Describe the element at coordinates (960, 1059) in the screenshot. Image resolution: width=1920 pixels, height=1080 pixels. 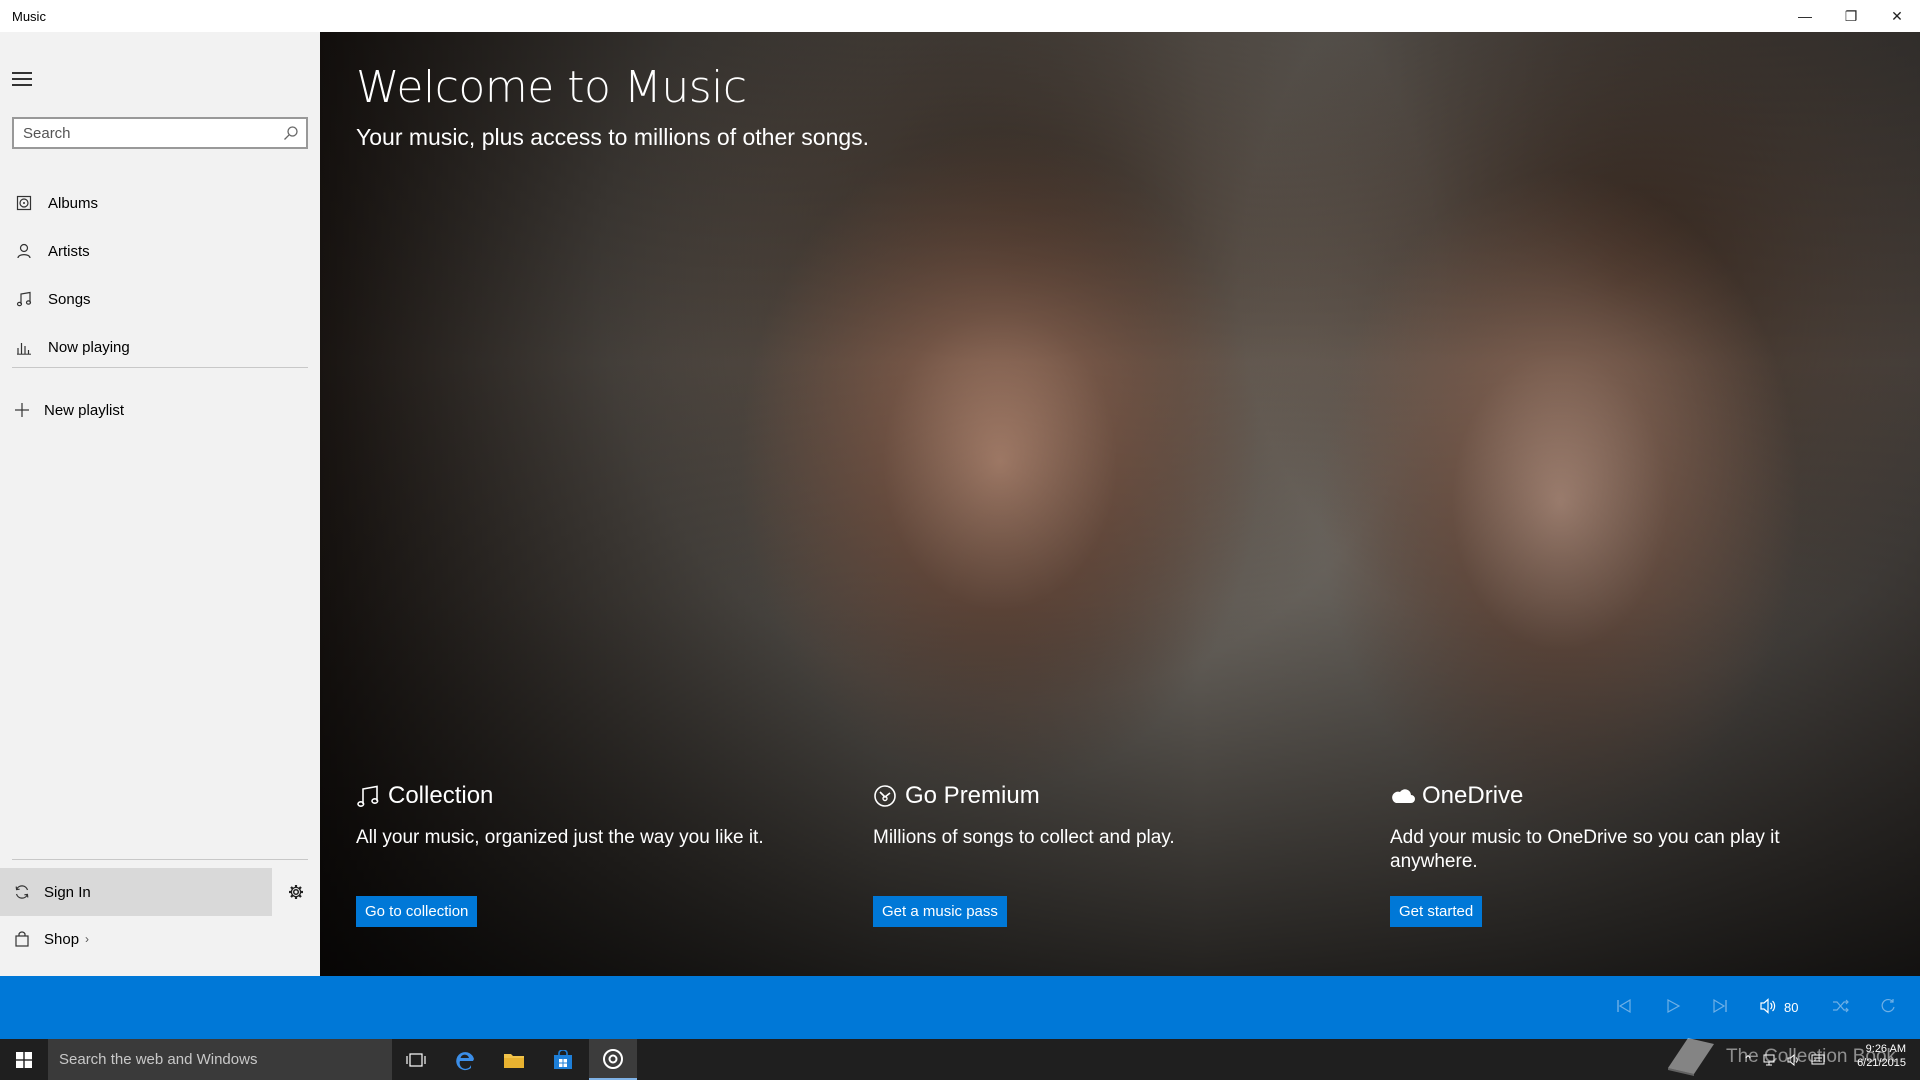
I see `taskbar: Search the web and Windows ⌃` at that location.